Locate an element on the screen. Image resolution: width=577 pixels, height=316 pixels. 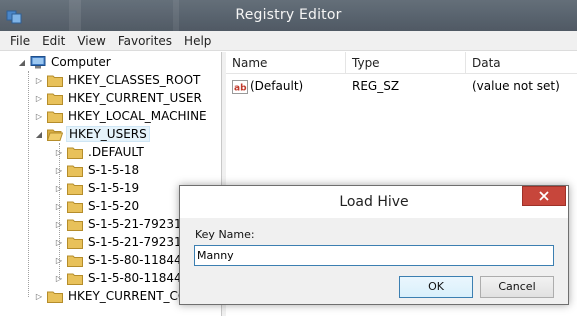
menu-help: Help is located at coordinates (197, 41).